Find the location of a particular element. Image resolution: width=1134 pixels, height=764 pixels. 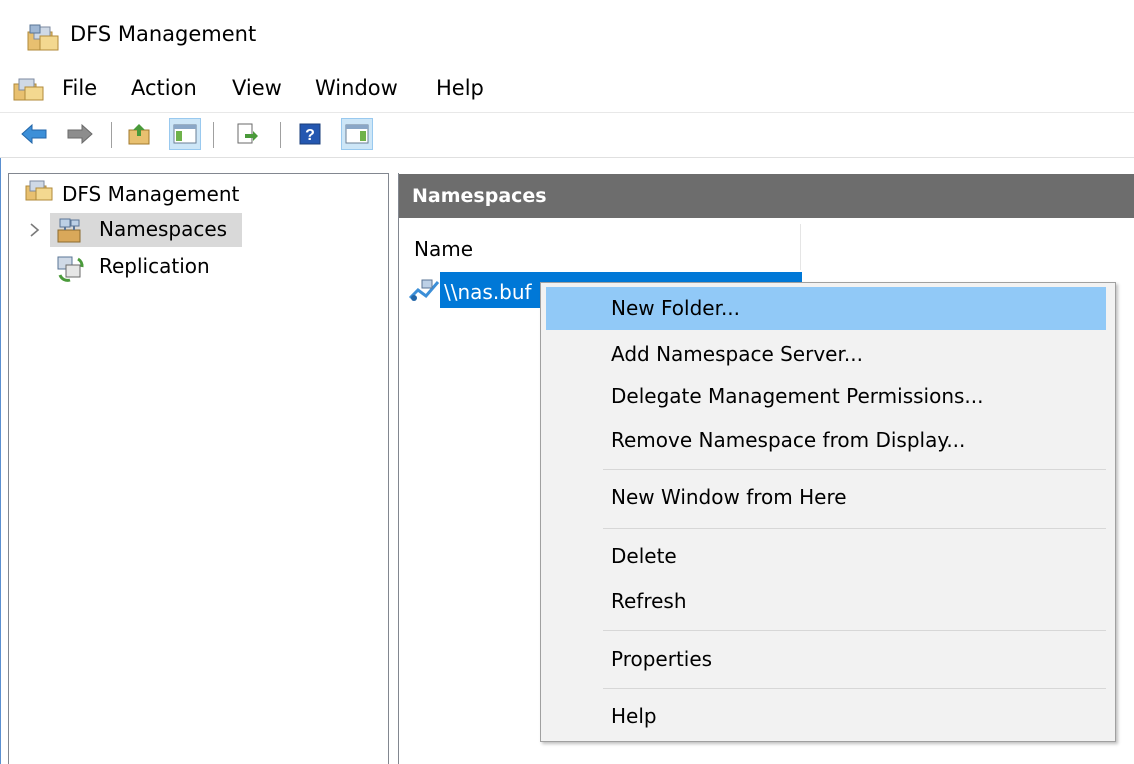

menu-view: View is located at coordinates (257, 88).